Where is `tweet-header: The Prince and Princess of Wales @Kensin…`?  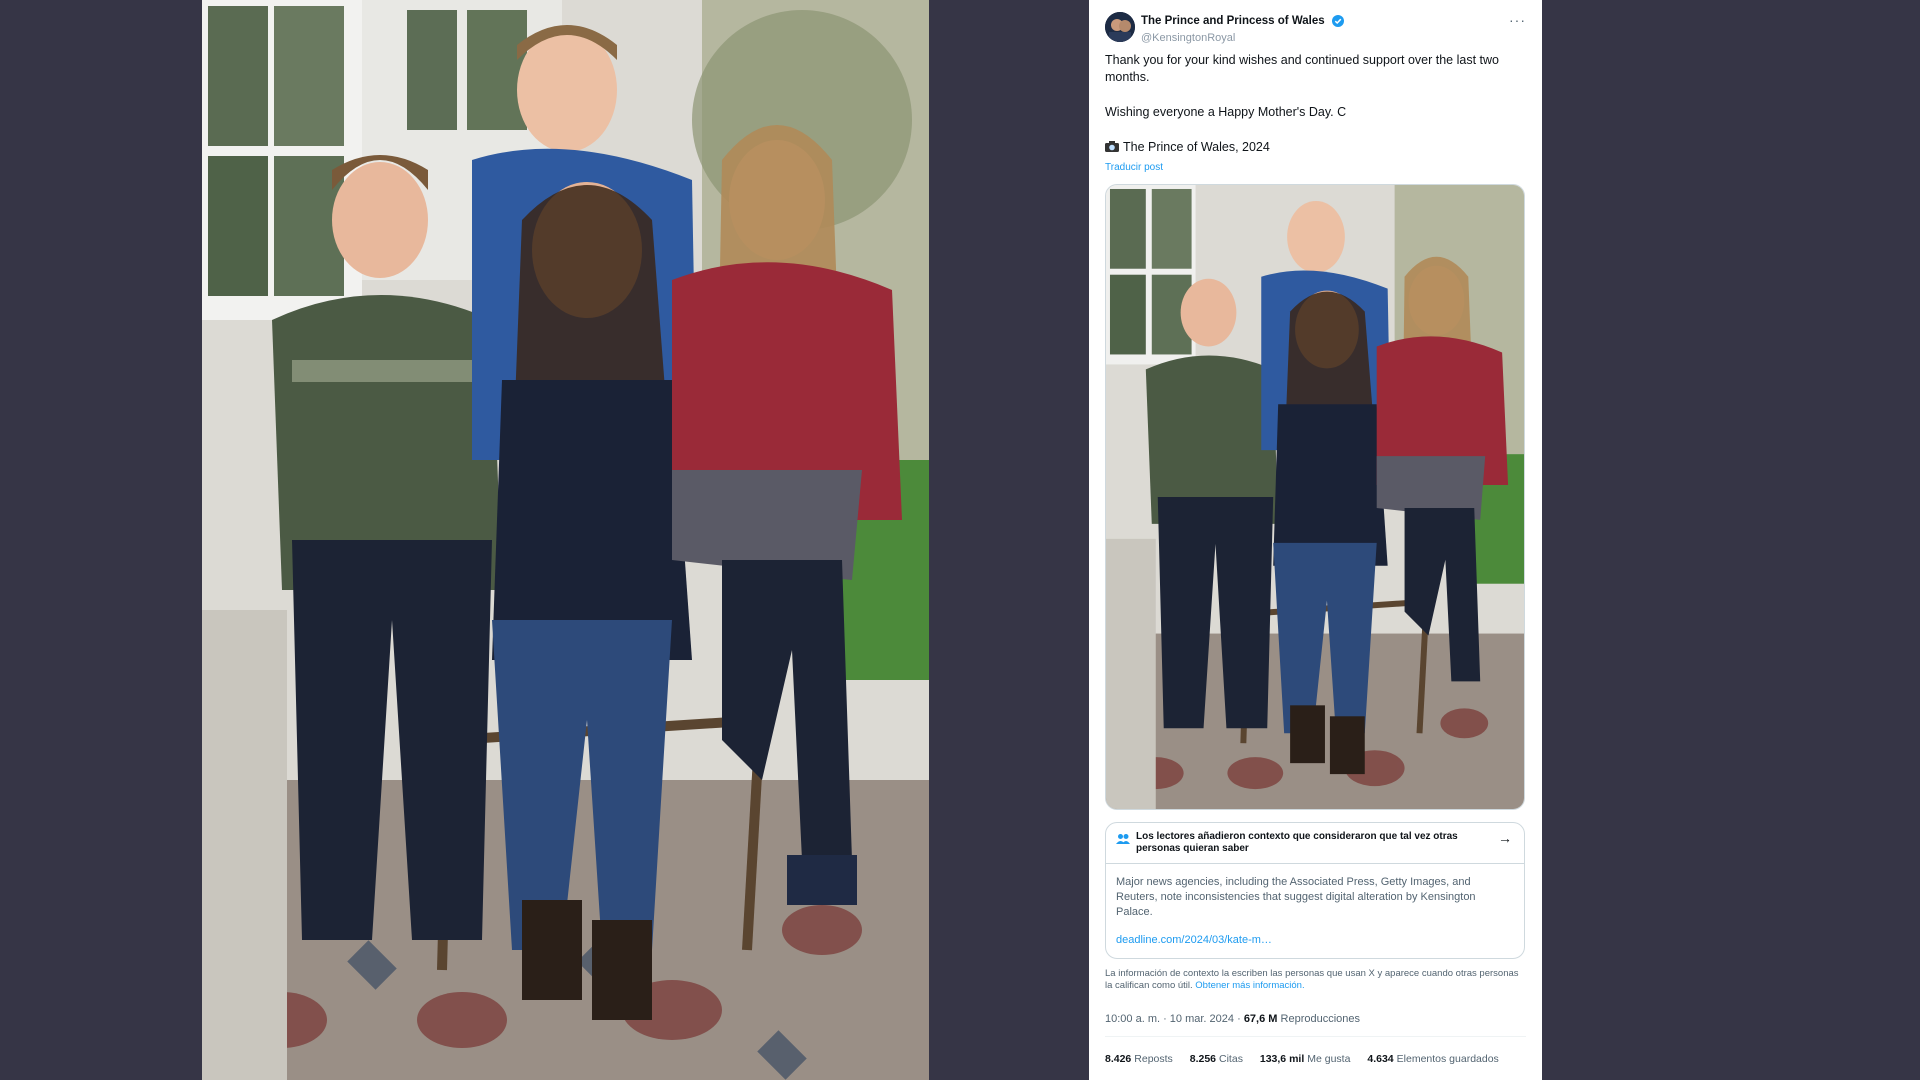 tweet-header: The Prince and Princess of Wales @Kensin… is located at coordinates (1315, 28).